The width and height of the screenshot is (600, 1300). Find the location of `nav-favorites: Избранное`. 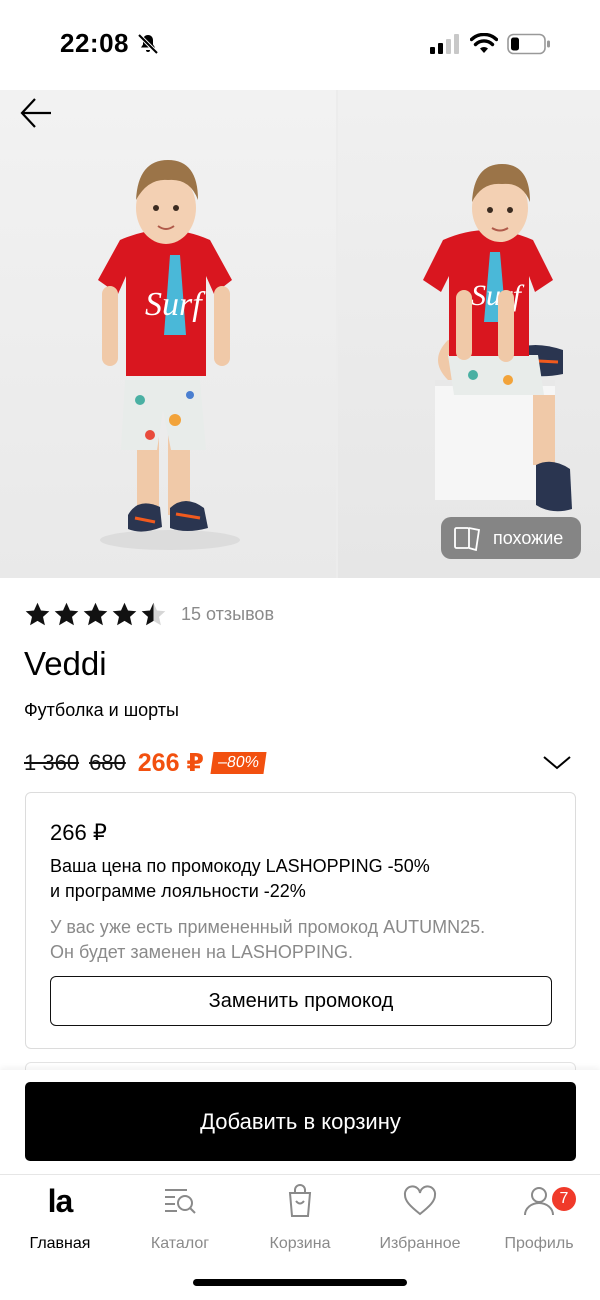

nav-favorites: Избранное is located at coordinates (420, 1218).